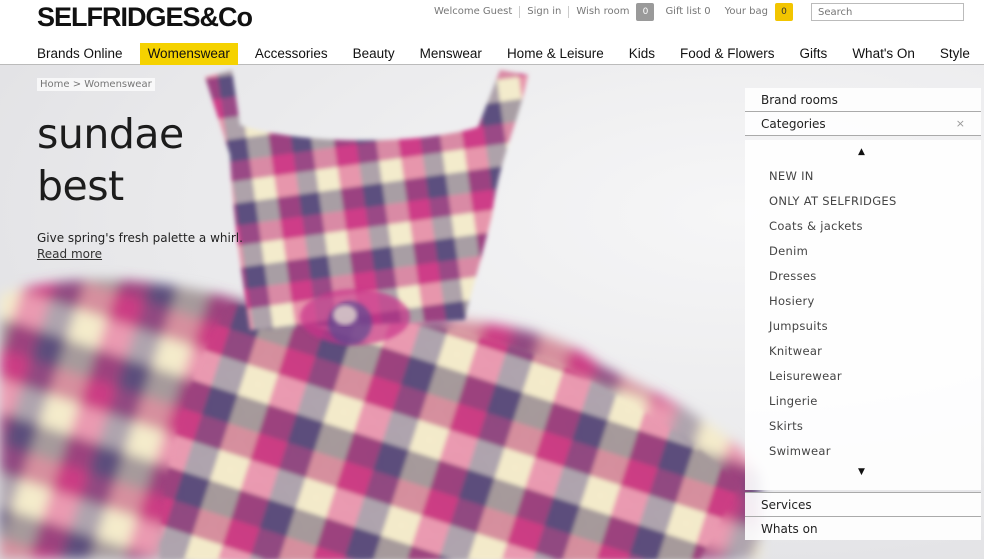 The width and height of the screenshot is (984, 559). I want to click on categories-label: Categories, so click(793, 124).